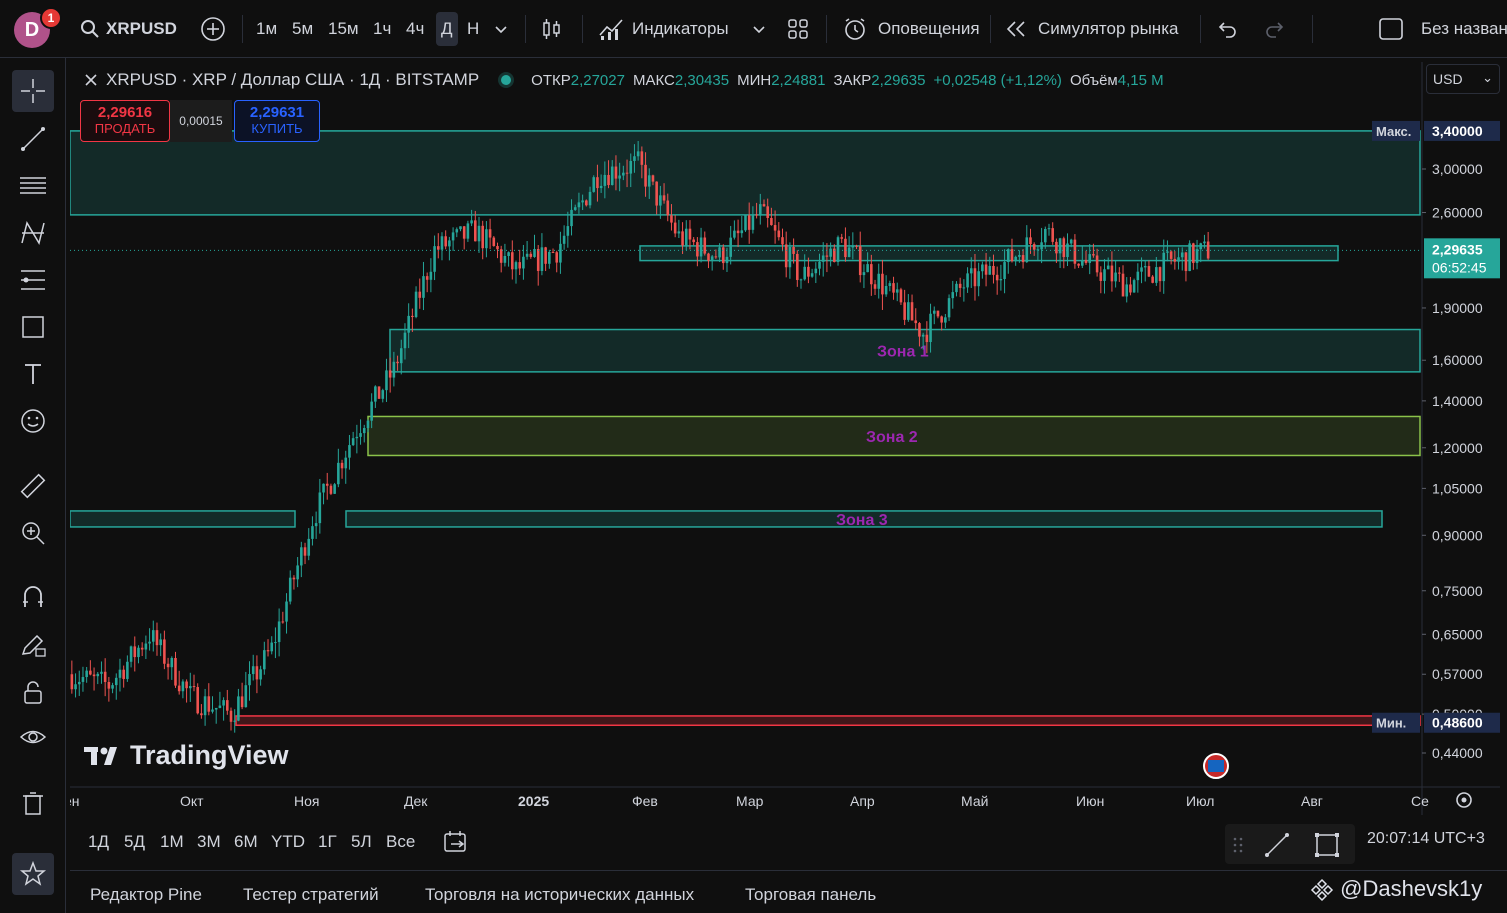  Describe the element at coordinates (1277, 845) in the screenshot. I see `trend-line-icon` at that location.